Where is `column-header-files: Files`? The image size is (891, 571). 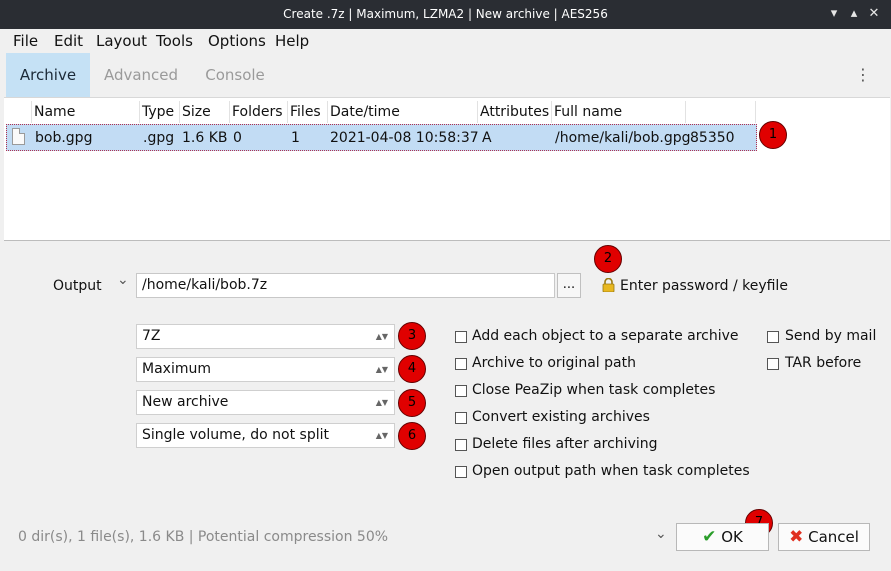
column-header-files: Files is located at coordinates (308, 112).